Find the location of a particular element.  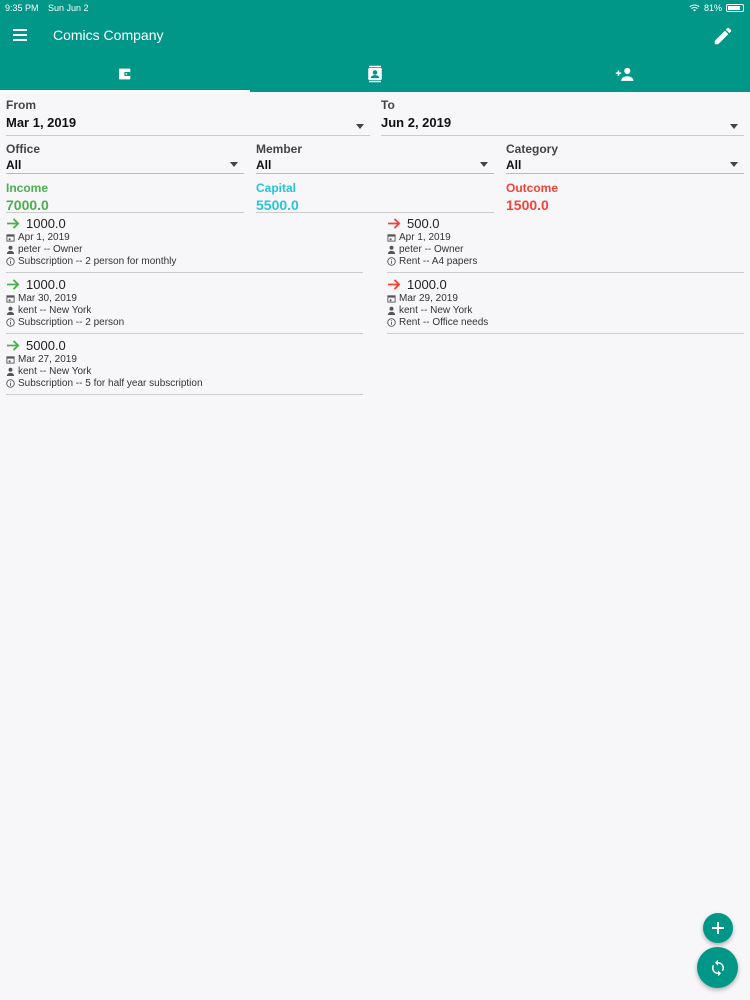

from-date-picker: From Mar 1, 2019 is located at coordinates (188, 117).